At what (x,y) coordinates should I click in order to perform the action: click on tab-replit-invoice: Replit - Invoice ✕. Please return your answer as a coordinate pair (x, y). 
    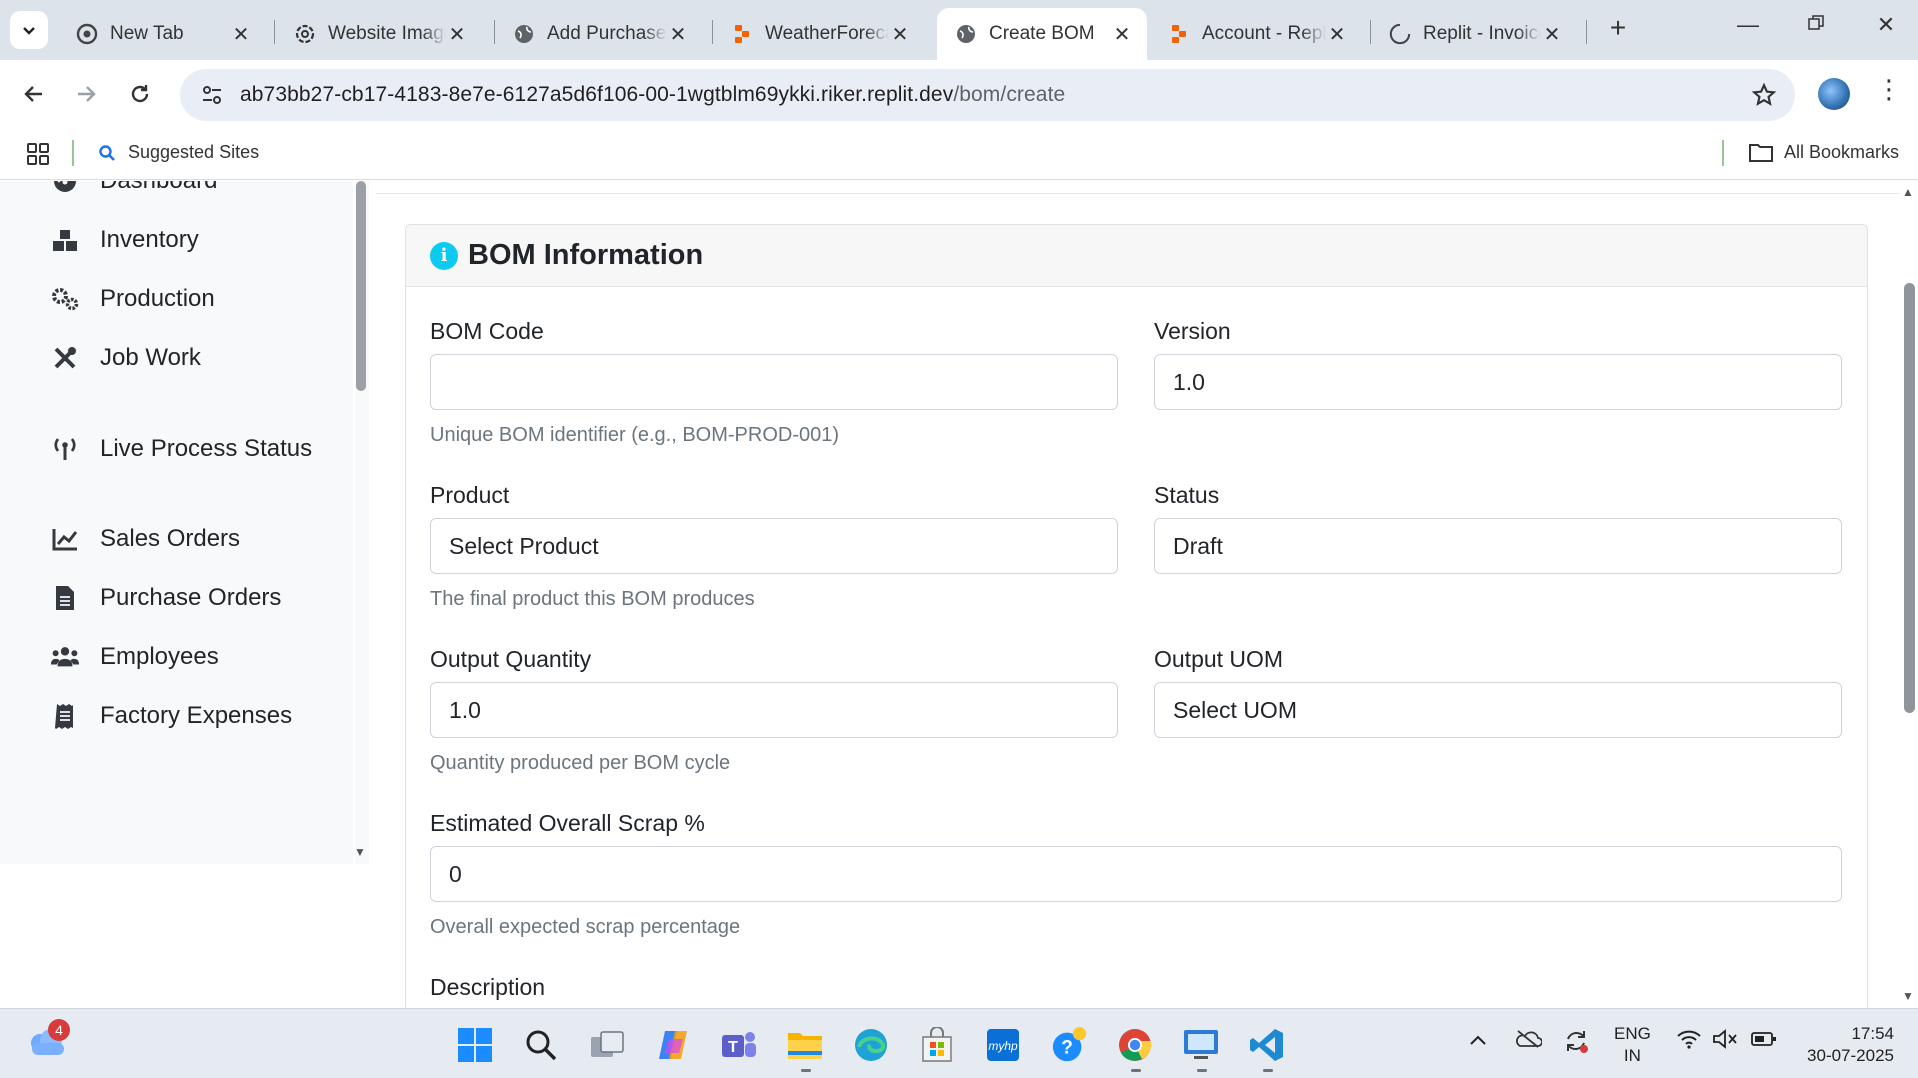
    Looking at the image, I should click on (1474, 34).